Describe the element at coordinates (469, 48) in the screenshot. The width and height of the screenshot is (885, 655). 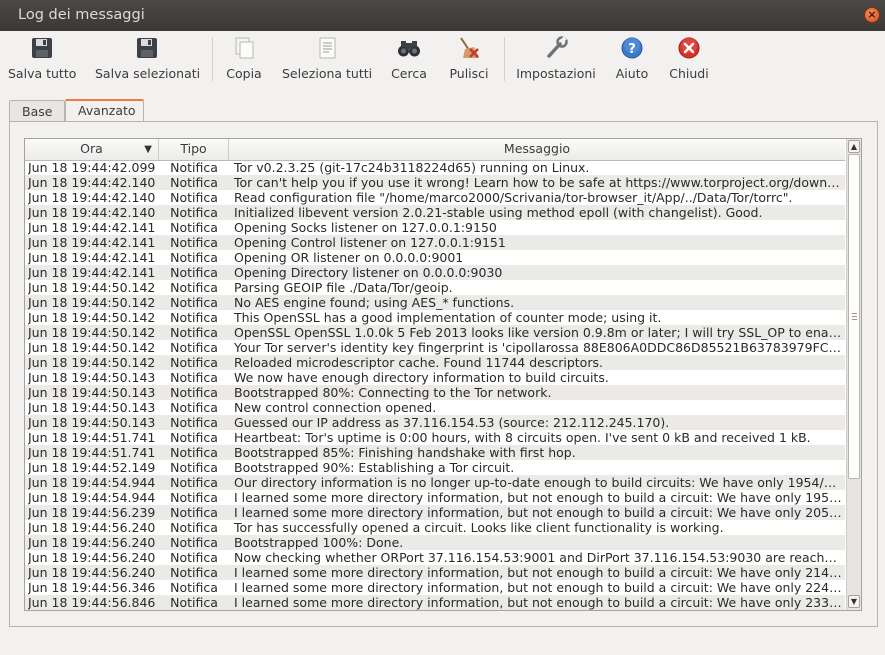
I see `broom-icon` at that location.